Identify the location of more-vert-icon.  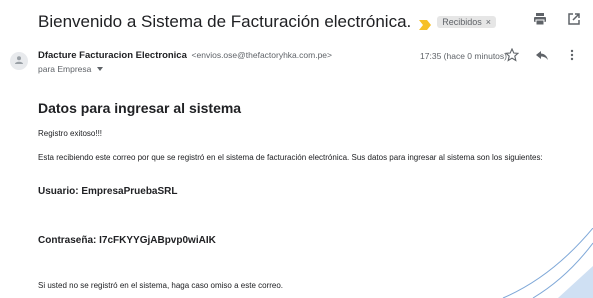
(573, 56).